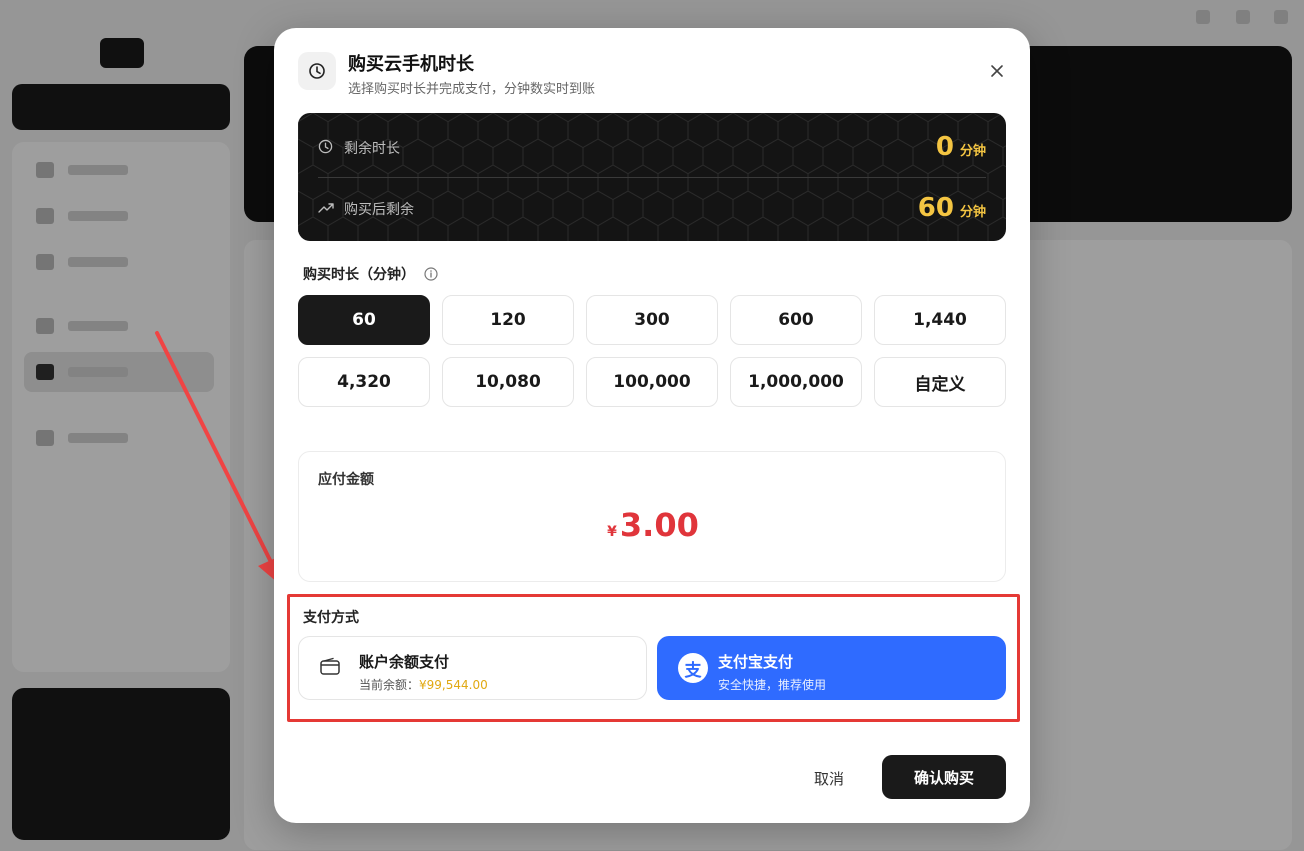  Describe the element at coordinates (389, 685) in the screenshot. I see `current-balance-label: 当前余额：` at that location.